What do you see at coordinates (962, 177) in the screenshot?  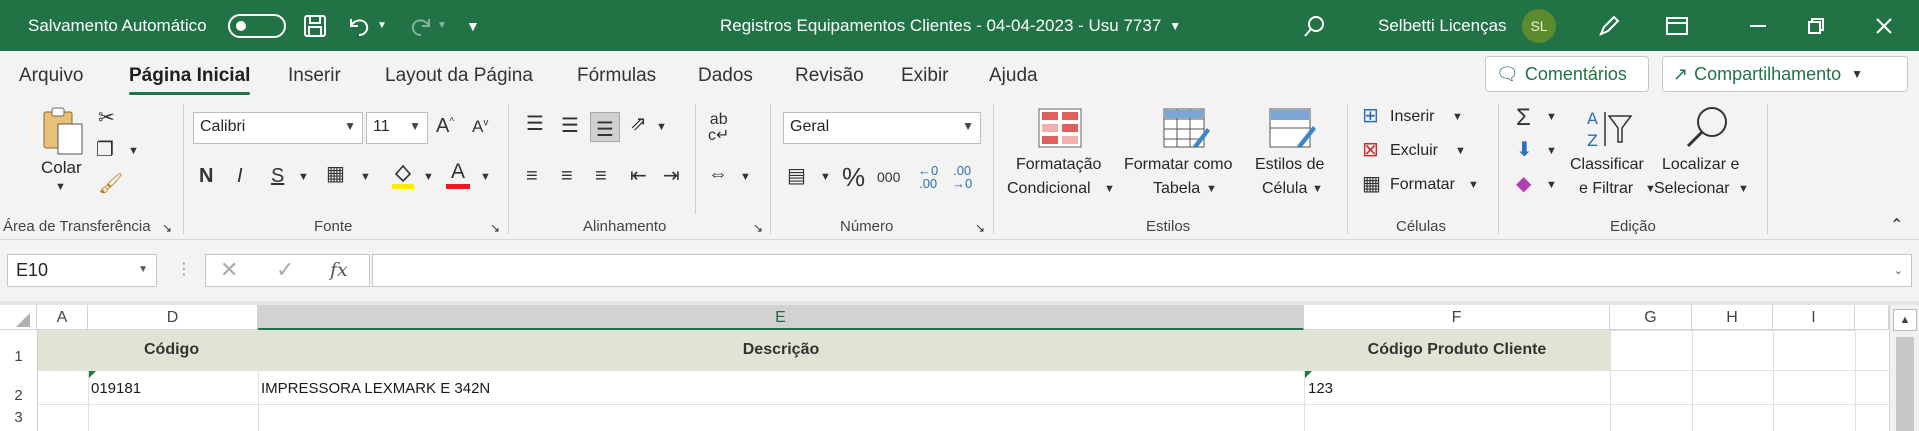 I see `decrease-decimal-icon: .00 →0` at bounding box center [962, 177].